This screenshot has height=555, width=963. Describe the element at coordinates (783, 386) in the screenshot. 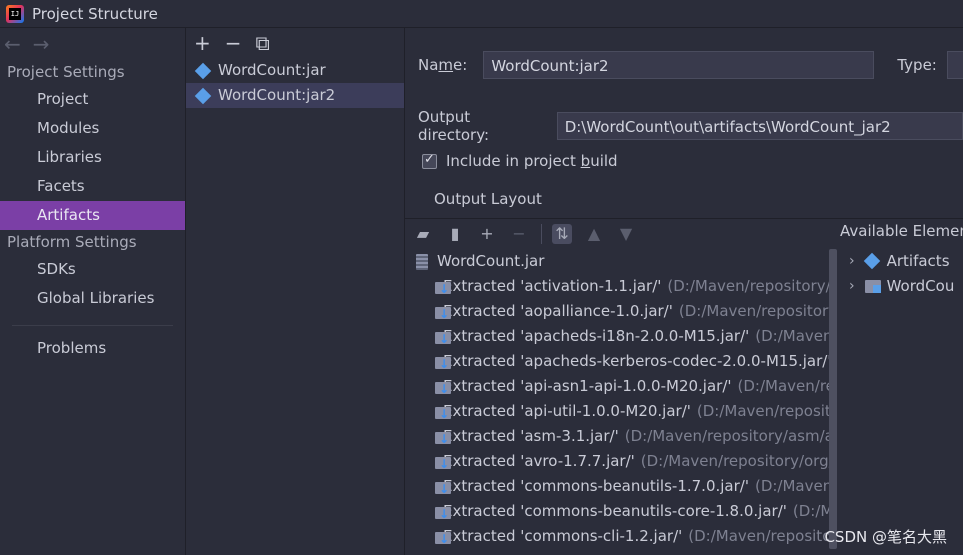

I see `tree-item-path: (D:/Maven/re` at that location.